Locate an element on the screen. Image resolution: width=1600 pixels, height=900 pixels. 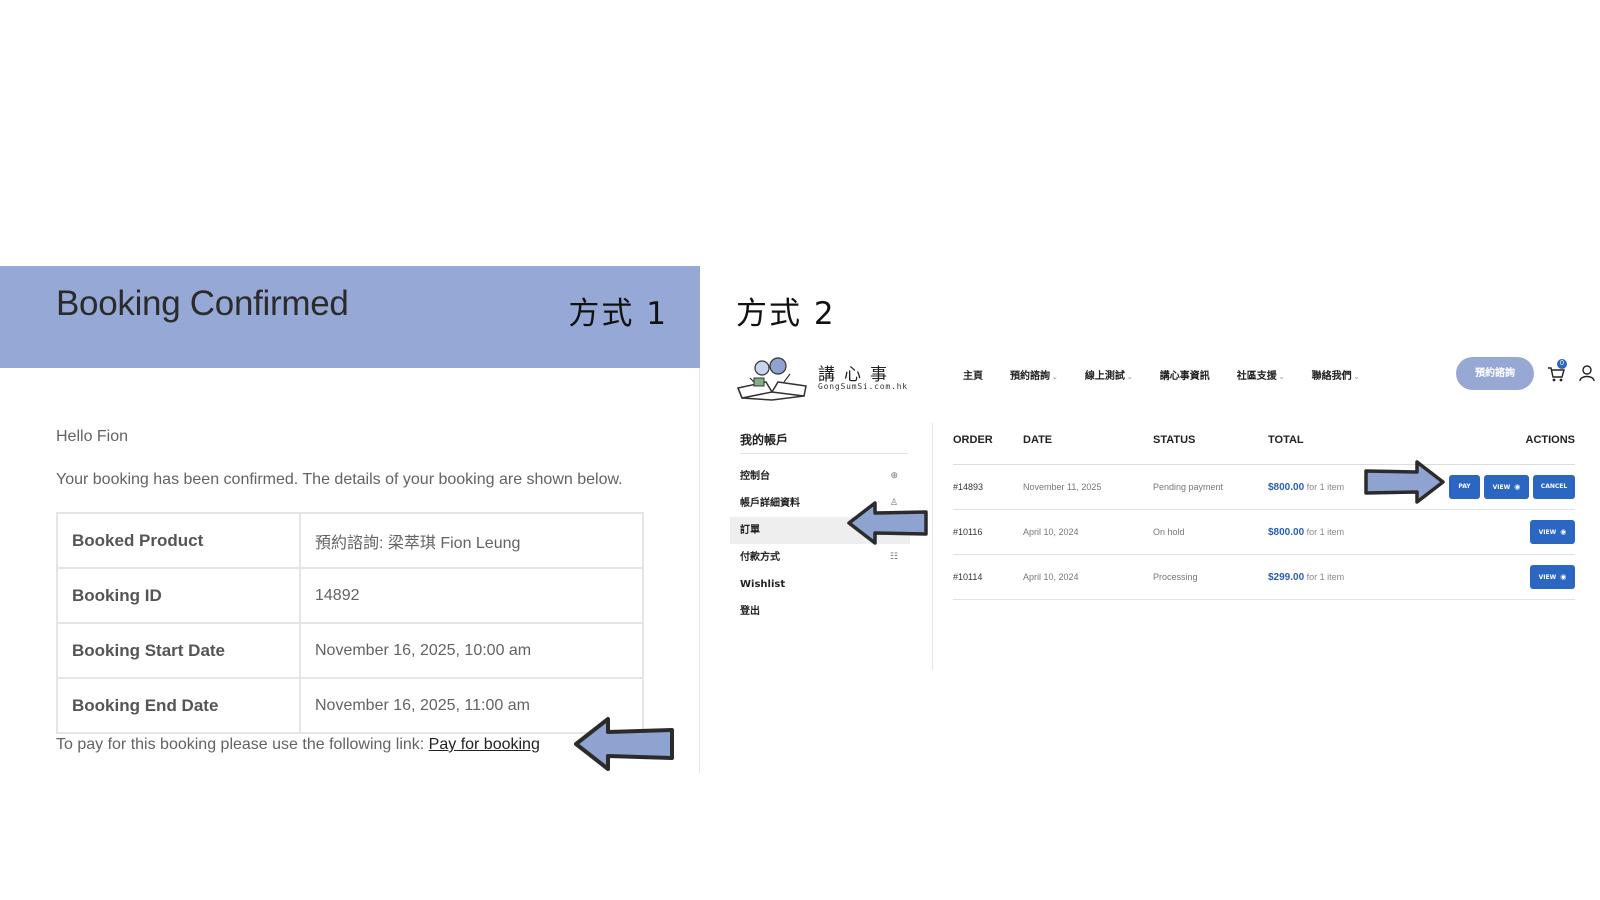
cart-count-badge: 0 is located at coordinates (1562, 364).